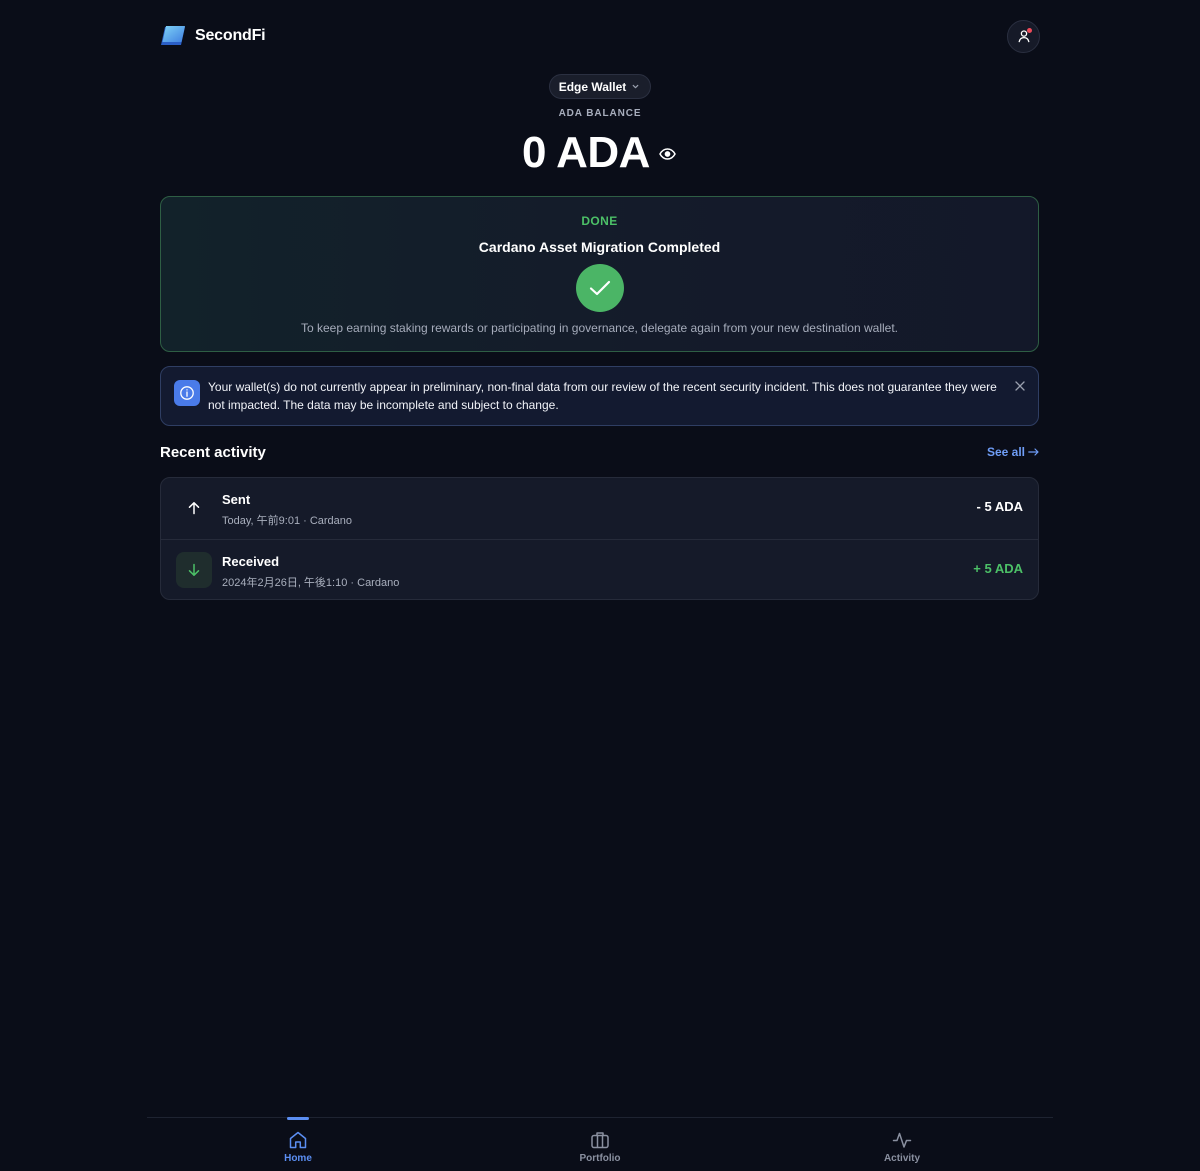 This screenshot has height=1171, width=1200. What do you see at coordinates (600, 113) in the screenshot?
I see `balance-label: ADA BALANCE` at bounding box center [600, 113].